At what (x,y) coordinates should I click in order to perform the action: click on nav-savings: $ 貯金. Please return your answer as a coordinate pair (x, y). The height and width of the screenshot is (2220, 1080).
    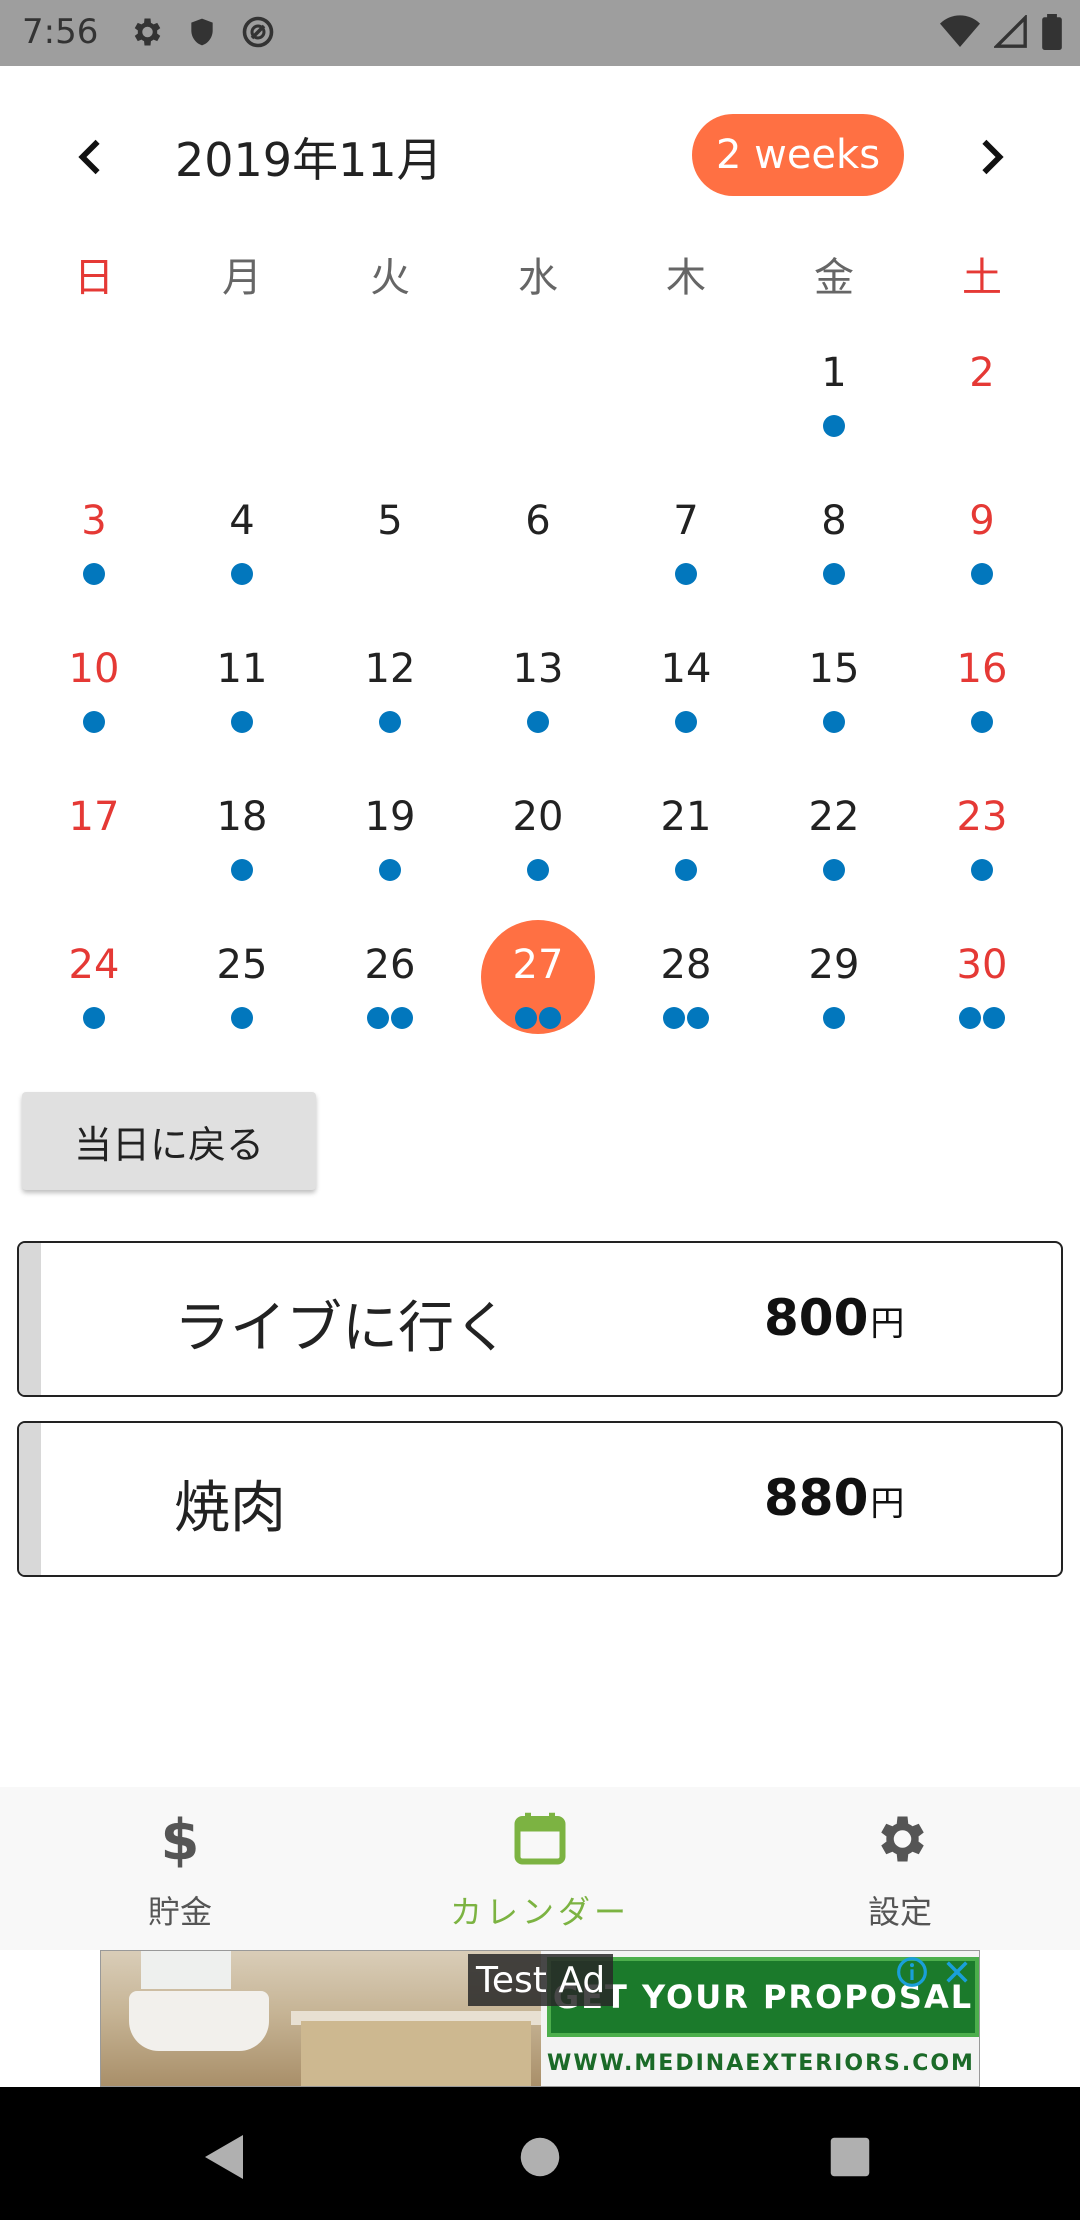
    Looking at the image, I should click on (180, 1868).